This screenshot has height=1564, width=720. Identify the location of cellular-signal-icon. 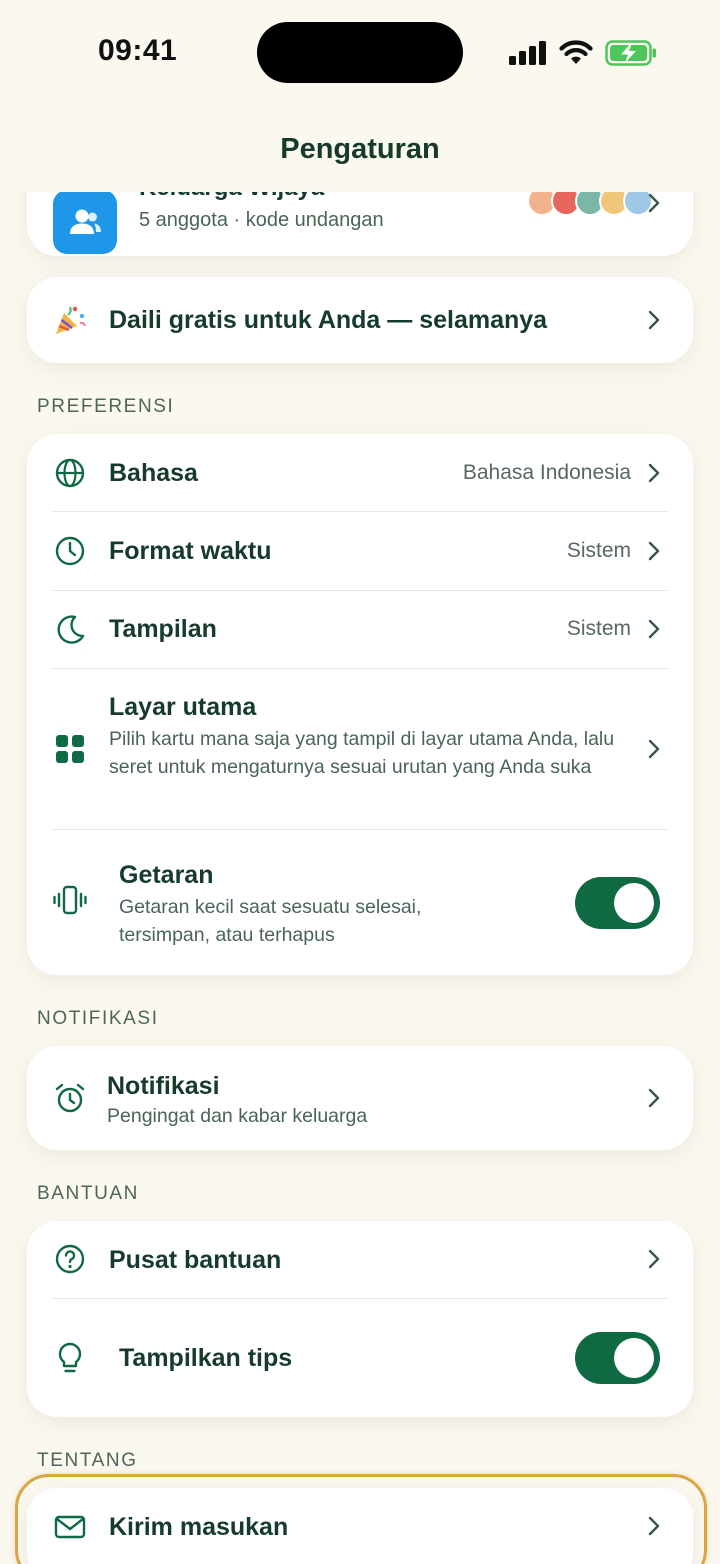
(527, 53).